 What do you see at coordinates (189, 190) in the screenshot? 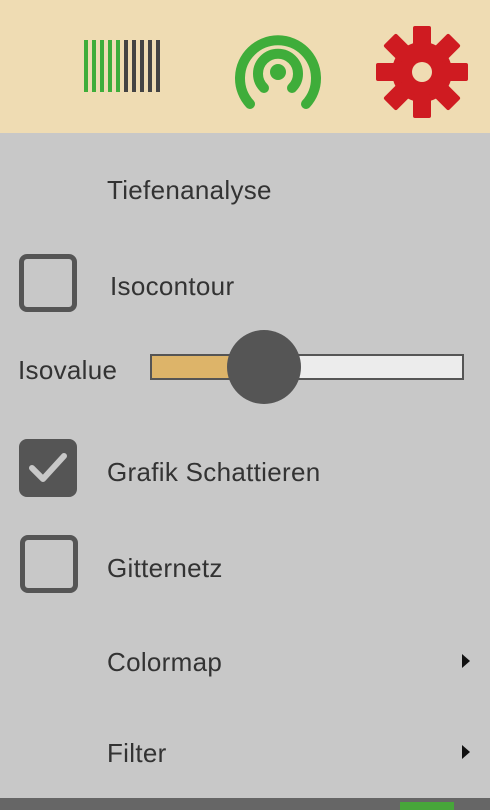
I see `menu-title: Tiefenanalyse` at bounding box center [189, 190].